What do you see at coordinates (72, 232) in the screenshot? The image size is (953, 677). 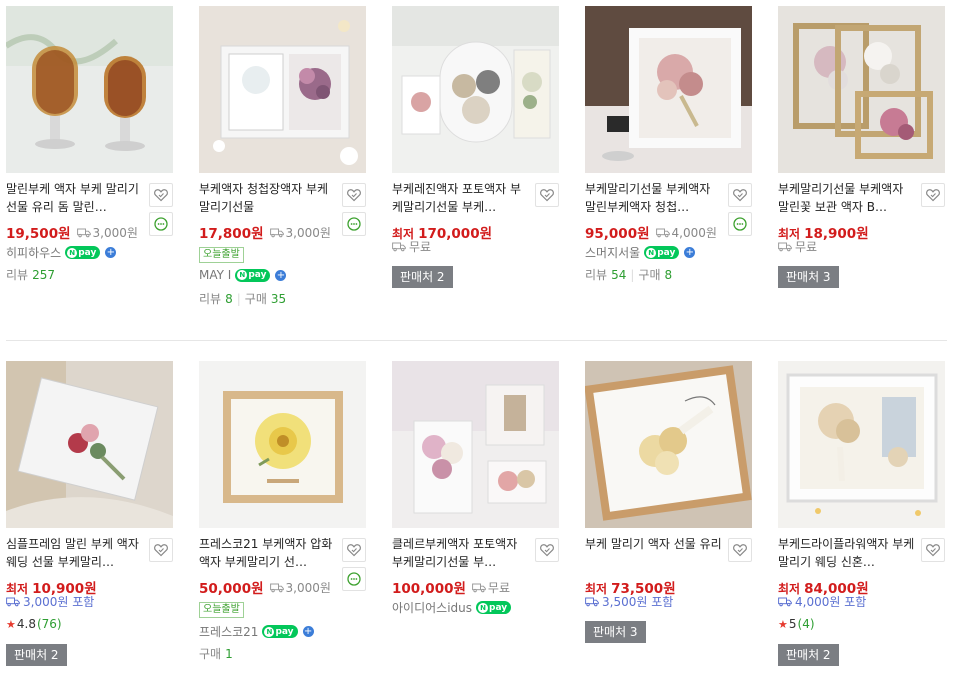 I see `price-line: 19,500원 3,000원` at bounding box center [72, 232].